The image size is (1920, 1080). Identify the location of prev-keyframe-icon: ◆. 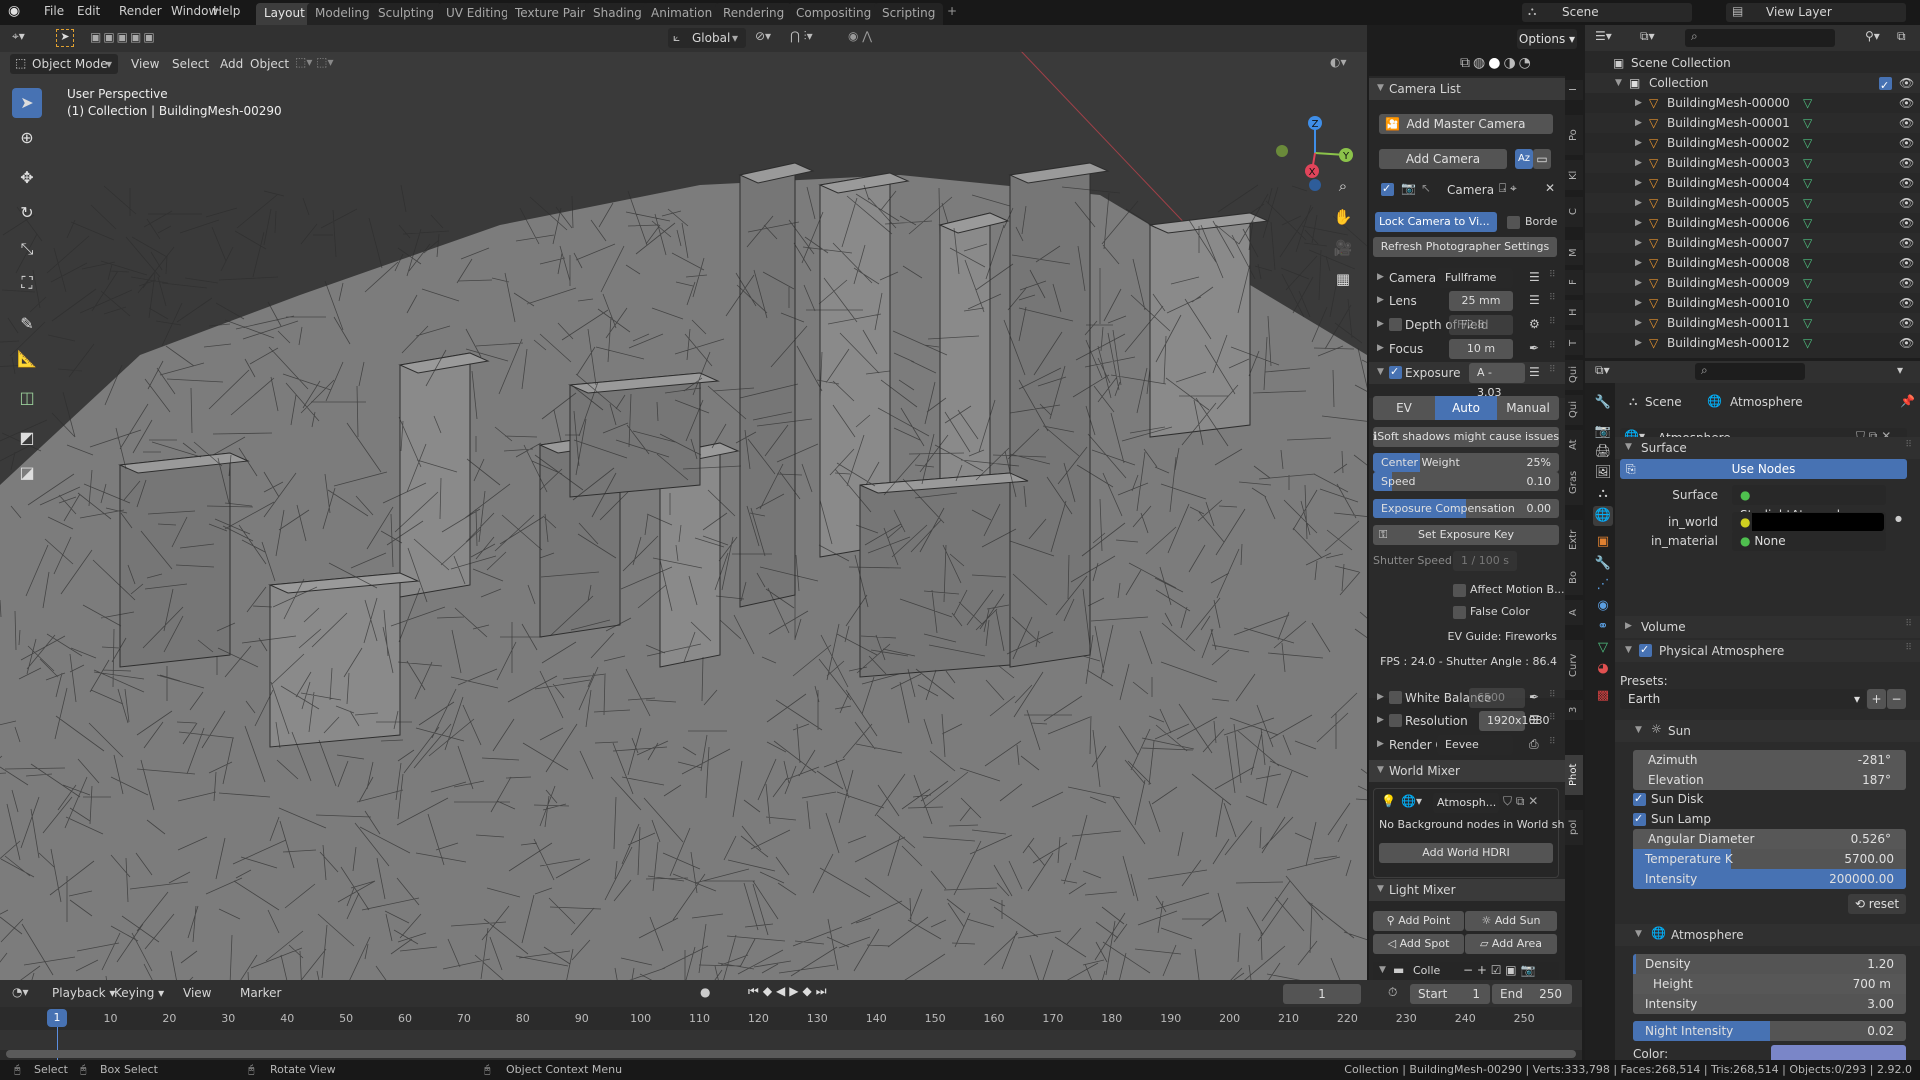
(769, 991).